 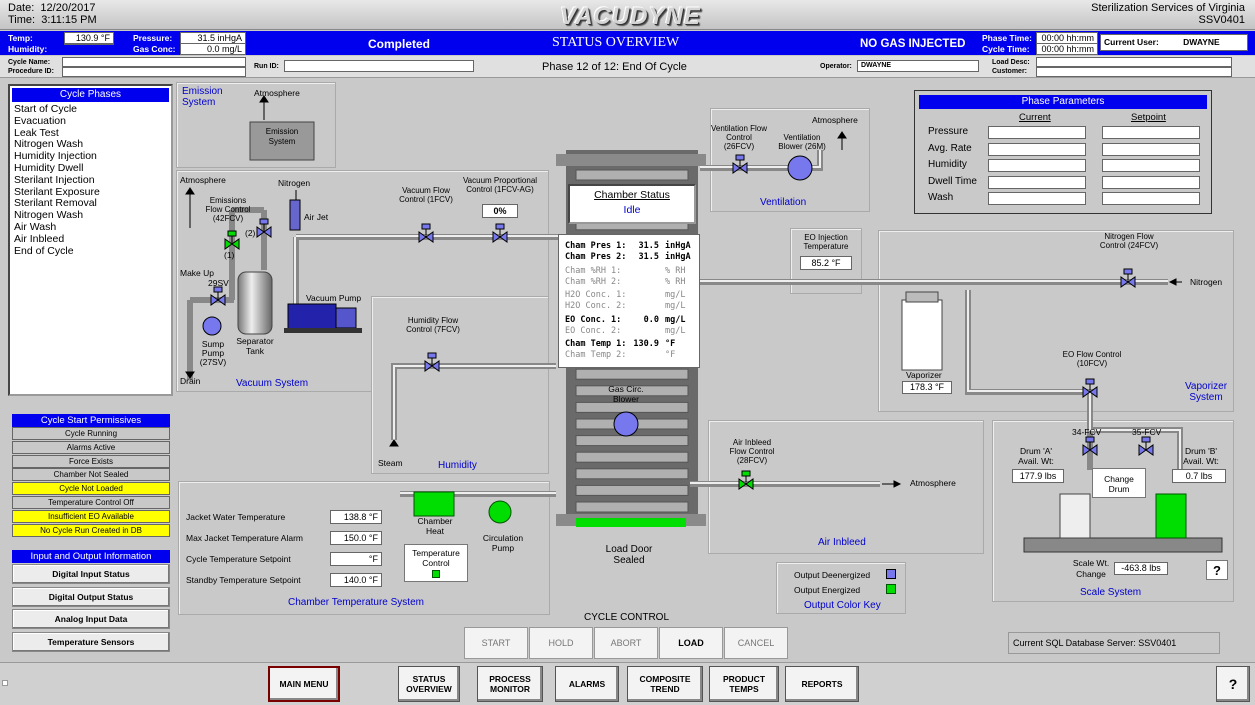 What do you see at coordinates (91, 475) in the screenshot?
I see `permissive-item: Chamber Not Sealed` at bounding box center [91, 475].